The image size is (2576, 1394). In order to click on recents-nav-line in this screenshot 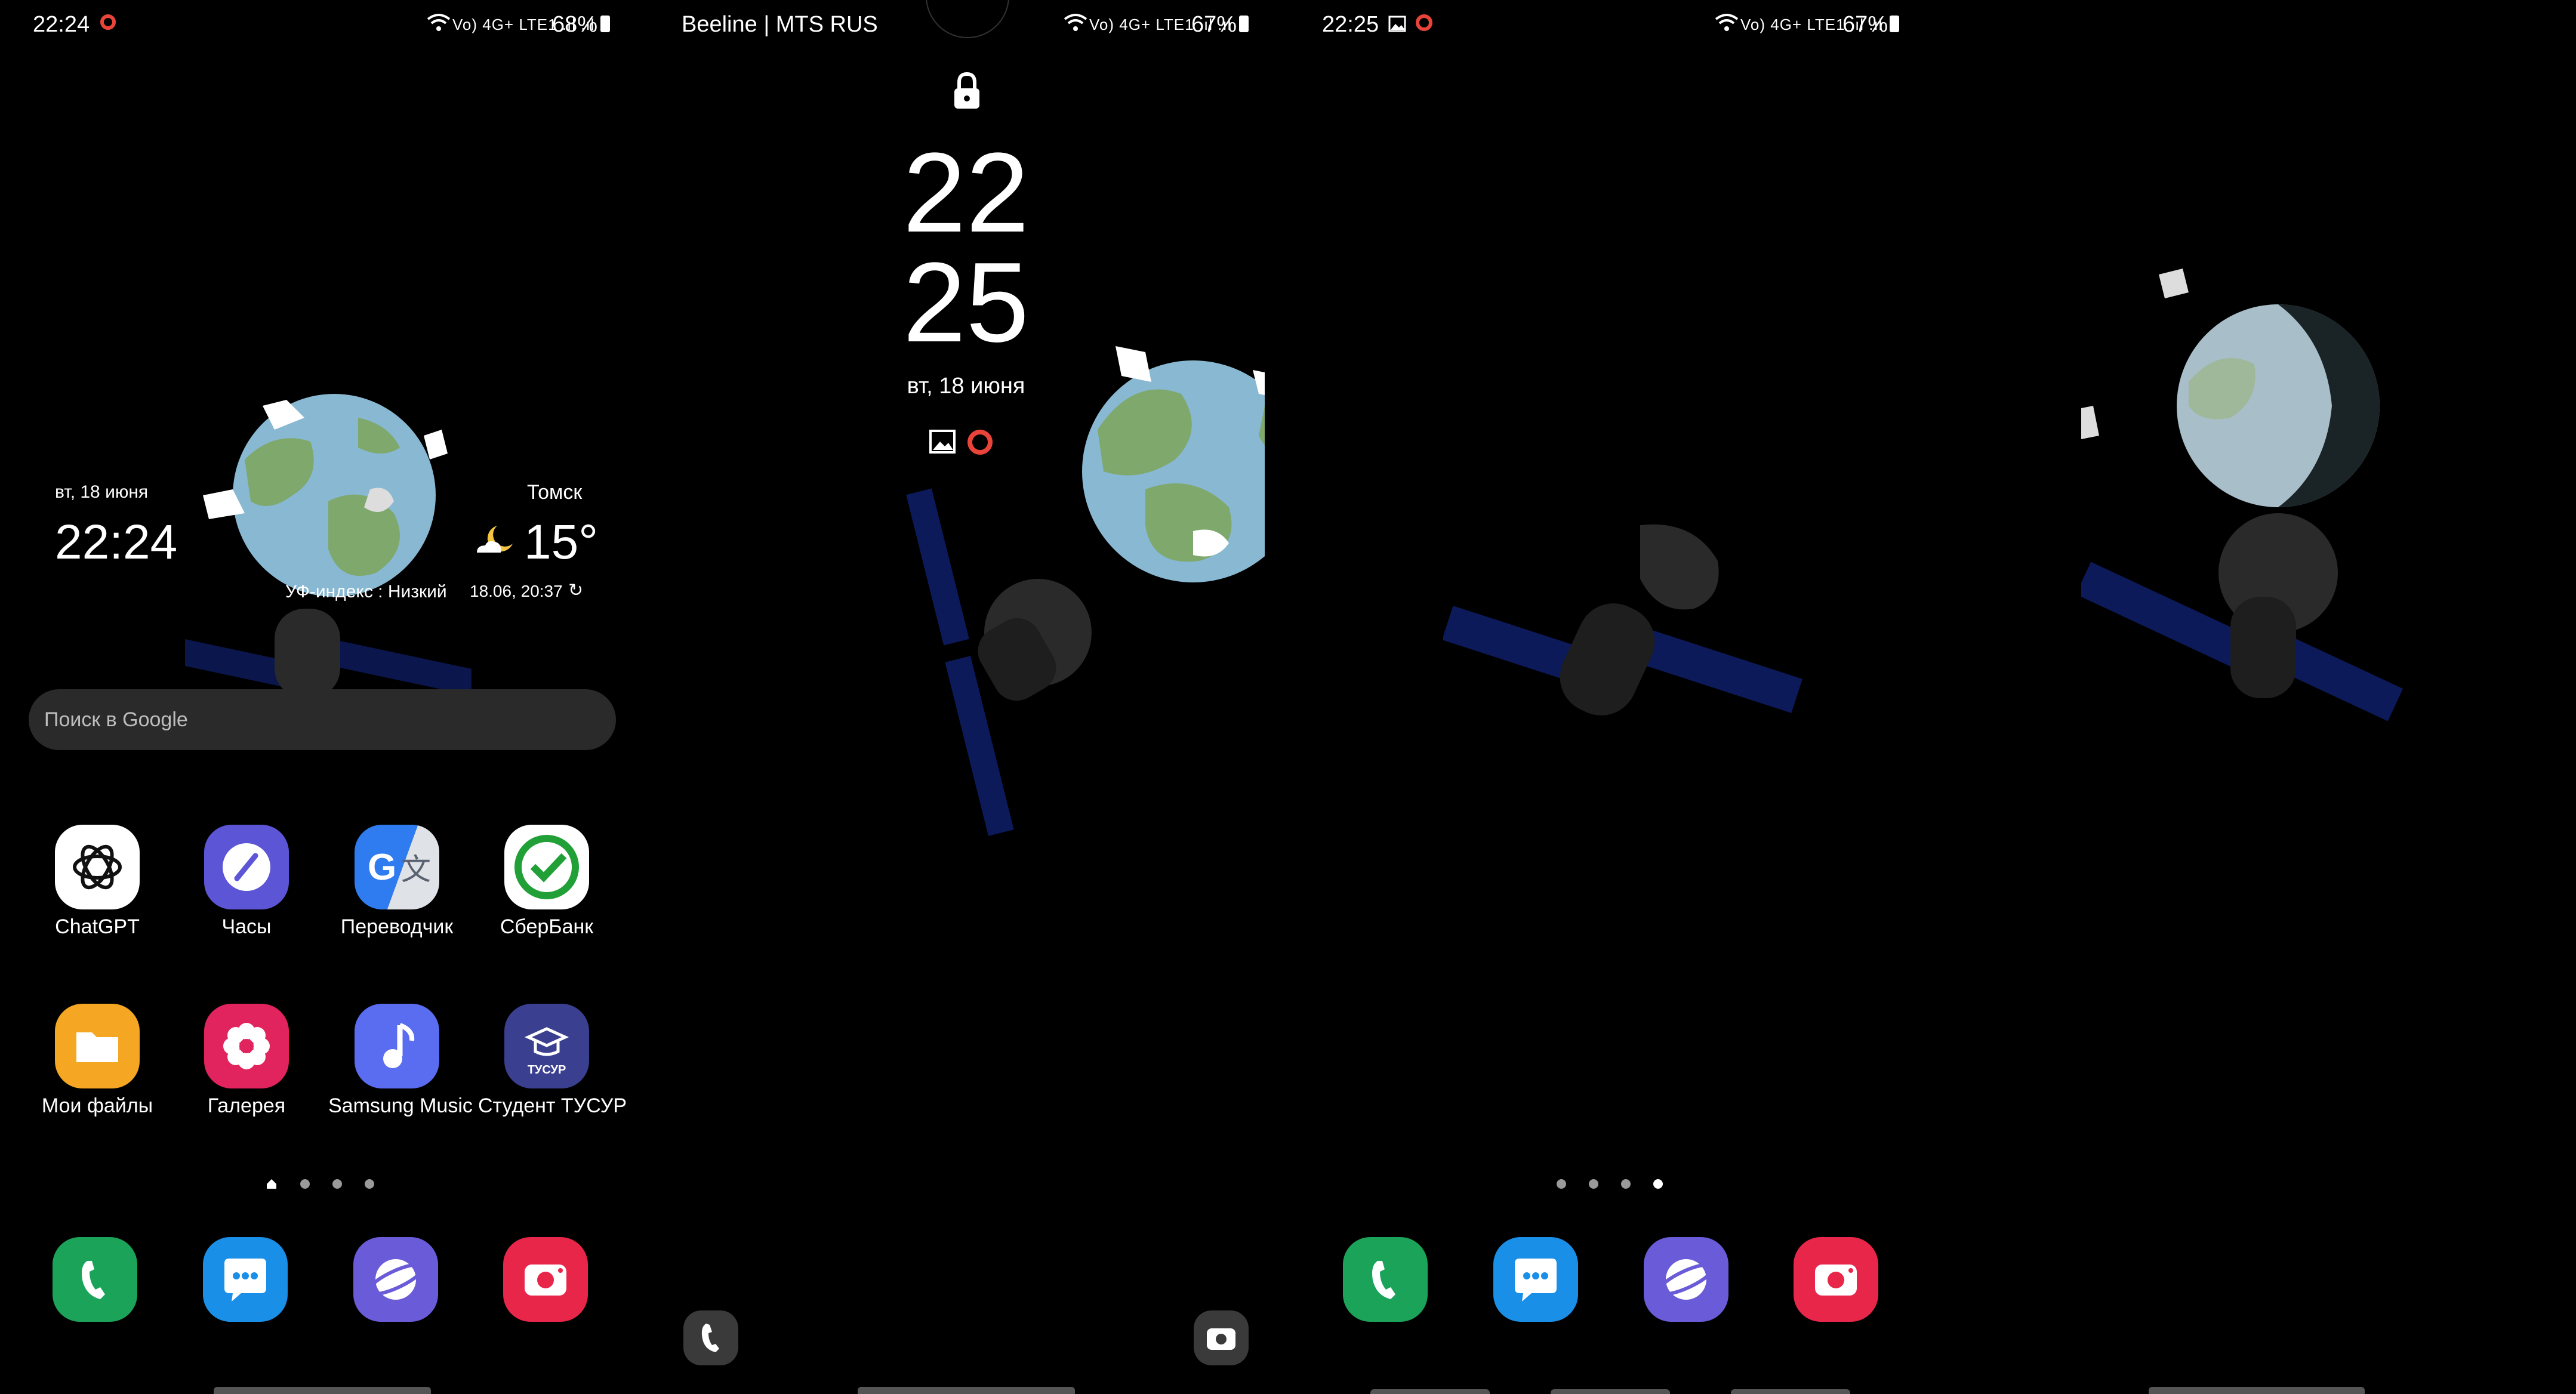, I will do `click(1430, 1392)`.